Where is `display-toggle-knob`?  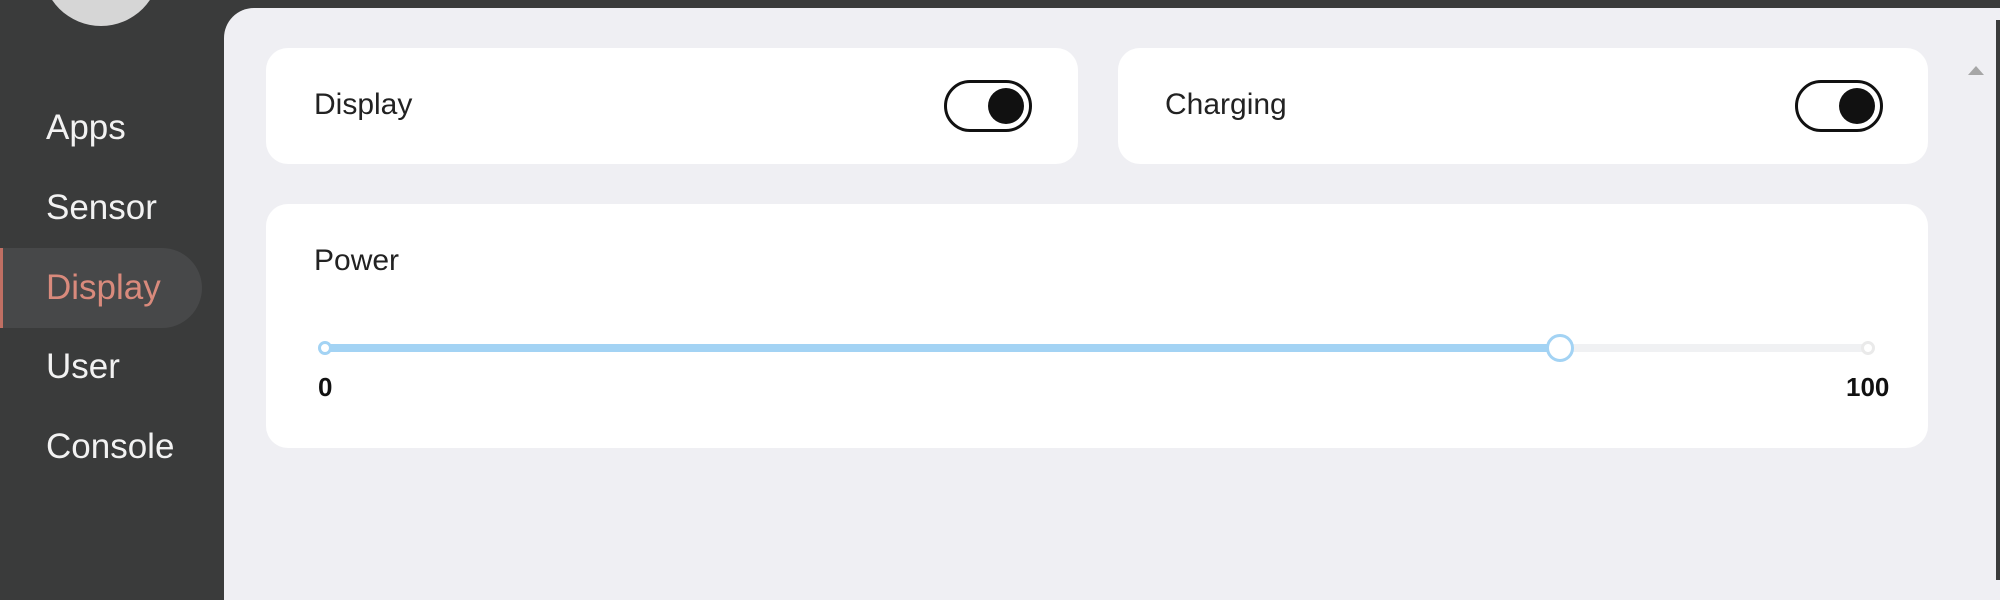 display-toggle-knob is located at coordinates (1006, 106).